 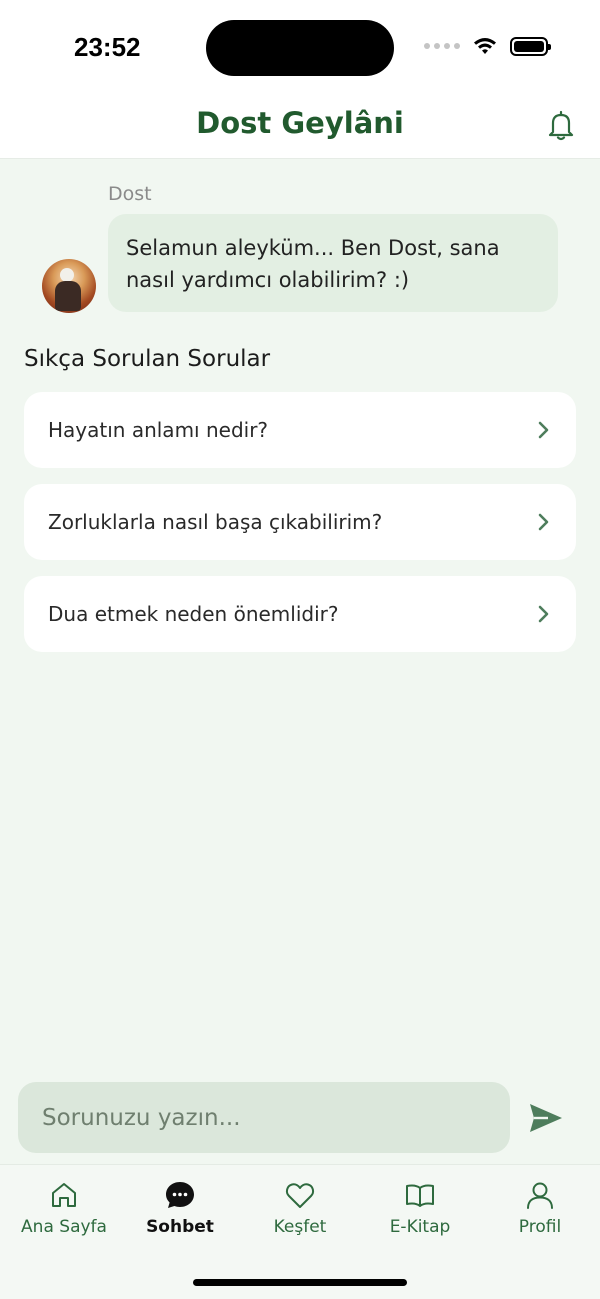 I want to click on nav-item-label: Ana Sayfa, so click(x=64, y=1227).